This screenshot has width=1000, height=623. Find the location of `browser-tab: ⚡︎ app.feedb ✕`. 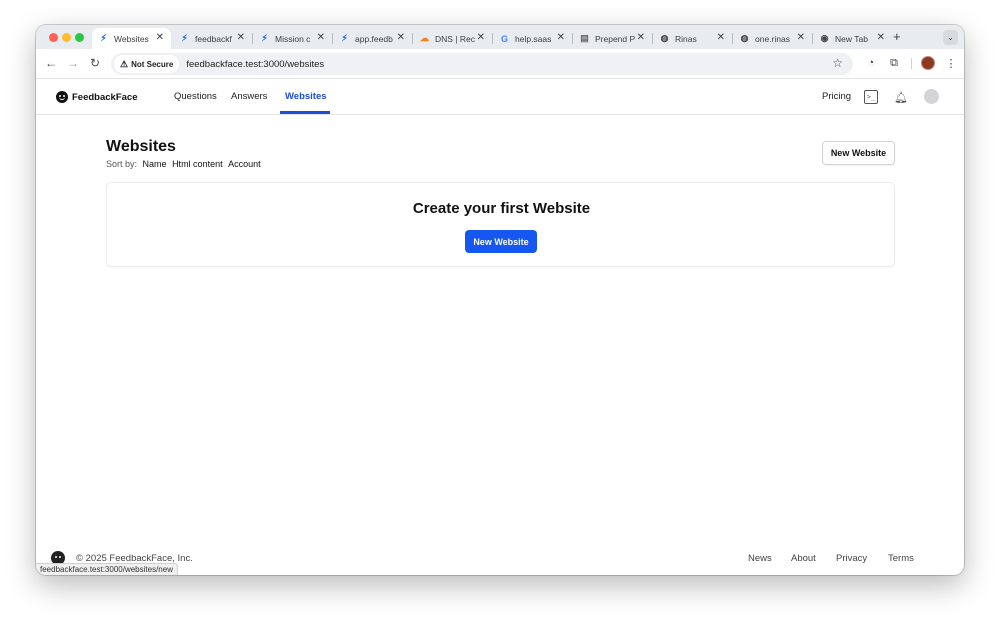

browser-tab: ⚡︎ app.feedb ✕ is located at coordinates (372, 38).